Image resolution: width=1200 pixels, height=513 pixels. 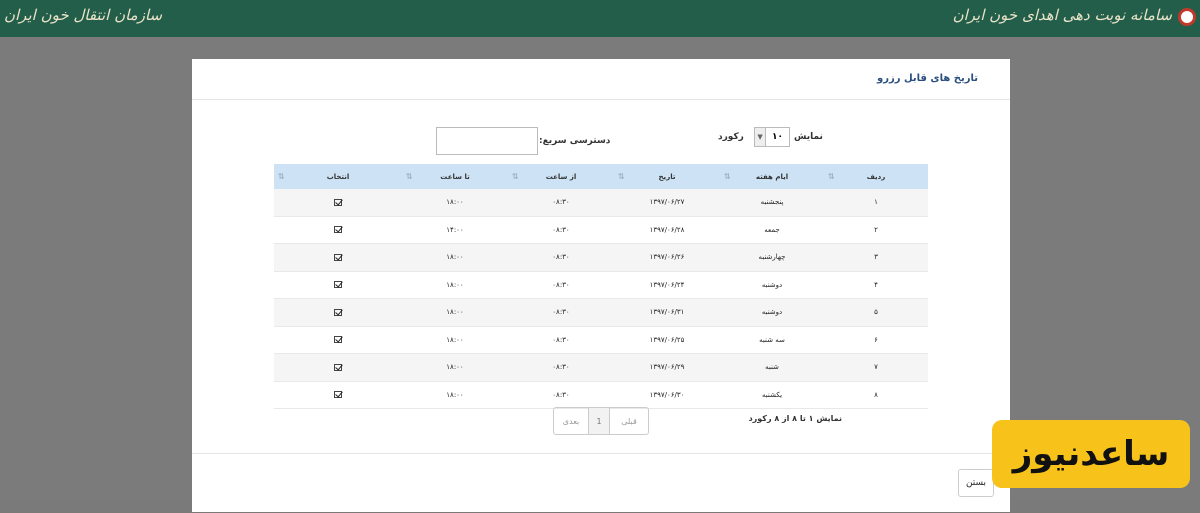 I want to click on row-day: یکشنبه, so click(x=772, y=394).